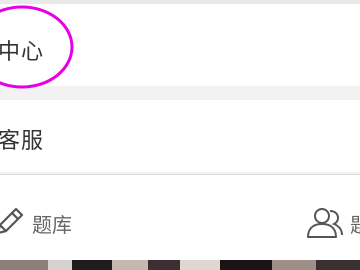 The width and height of the screenshot is (360, 270). I want to click on image-strip, so click(180, 265).